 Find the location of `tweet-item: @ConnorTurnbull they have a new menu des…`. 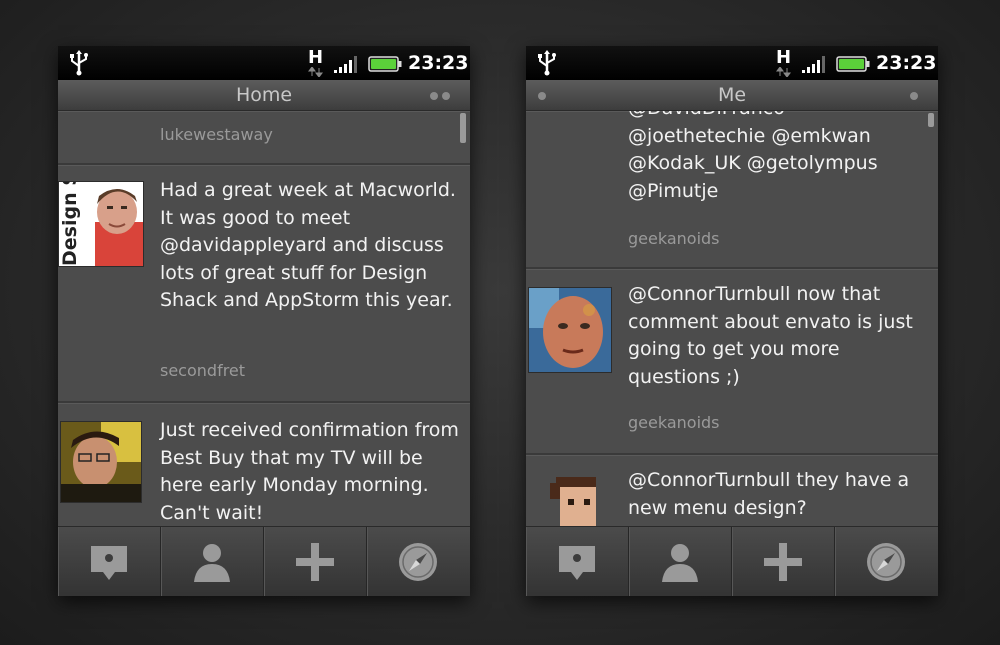

tweet-item: @ConnorTurnbull they have a new menu des… is located at coordinates (732, 490).